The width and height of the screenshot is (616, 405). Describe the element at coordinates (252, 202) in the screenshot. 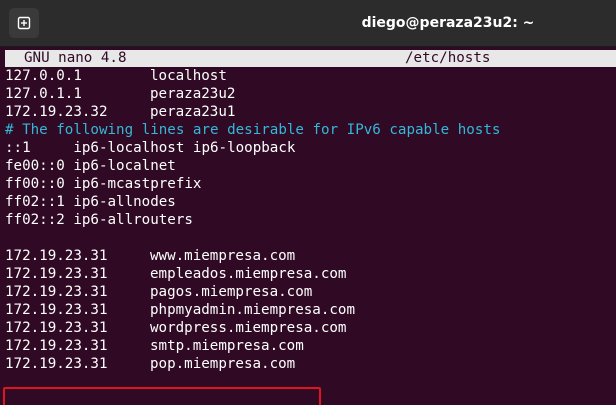

I see `host-line: ff02::1 ip6-allnodes` at that location.